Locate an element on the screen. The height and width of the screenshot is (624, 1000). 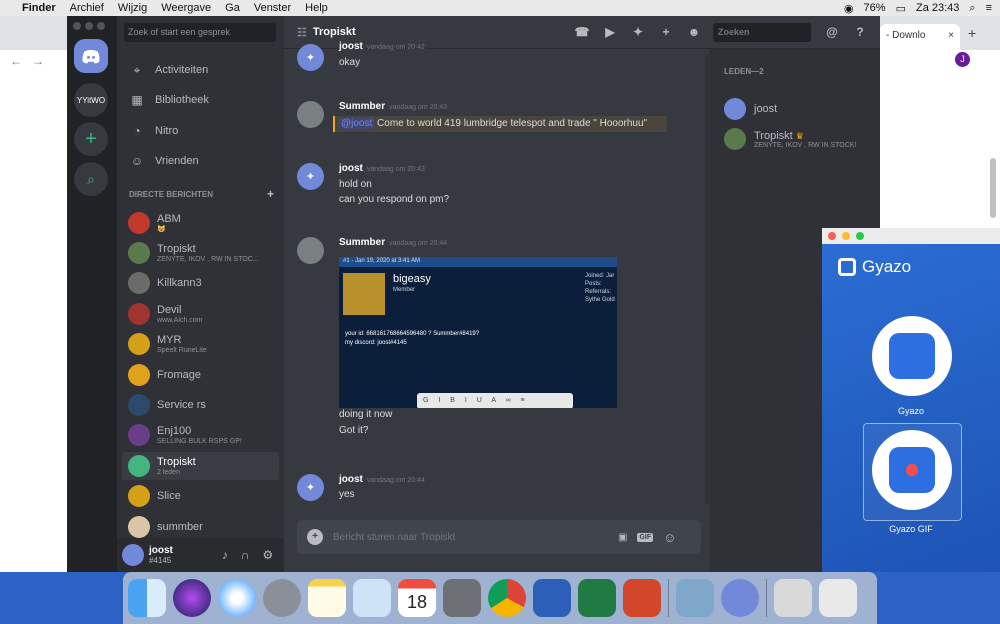
profile-avatar: J is located at coordinates (962, 59).